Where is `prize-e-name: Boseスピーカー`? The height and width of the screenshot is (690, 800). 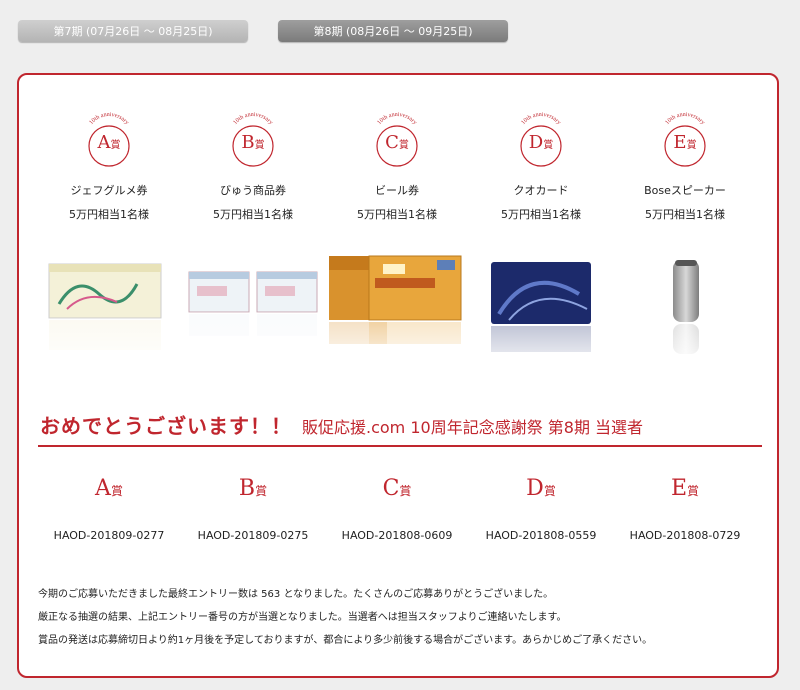
prize-e-name: Boseスピーカー is located at coordinates (685, 190).